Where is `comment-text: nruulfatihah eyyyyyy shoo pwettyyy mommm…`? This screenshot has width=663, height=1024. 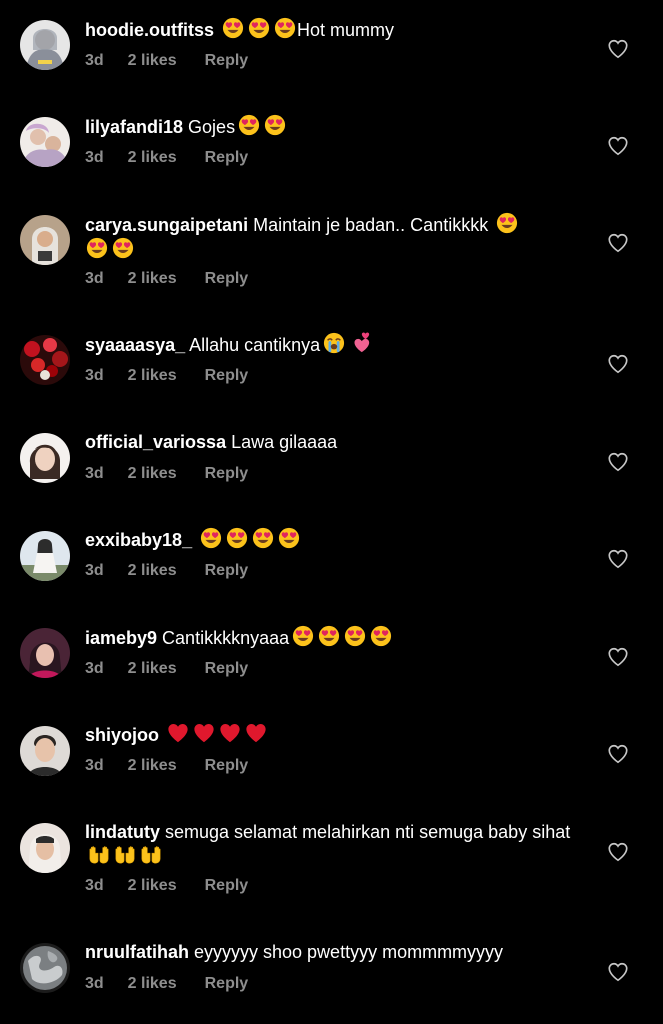
comment-text: nruulfatihah eyyyyyy shoo pwettyyy mommm… is located at coordinates (337, 952).